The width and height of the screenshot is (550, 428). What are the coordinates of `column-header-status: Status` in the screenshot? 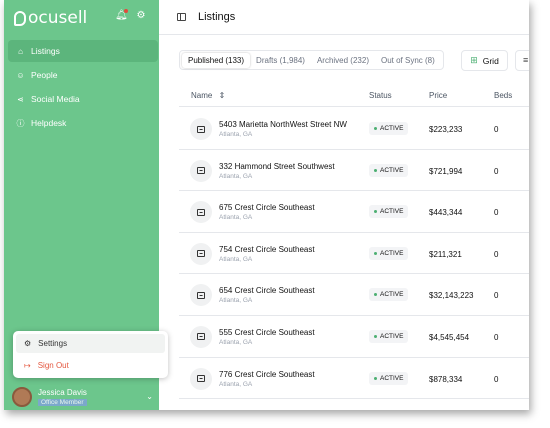 It's located at (380, 95).